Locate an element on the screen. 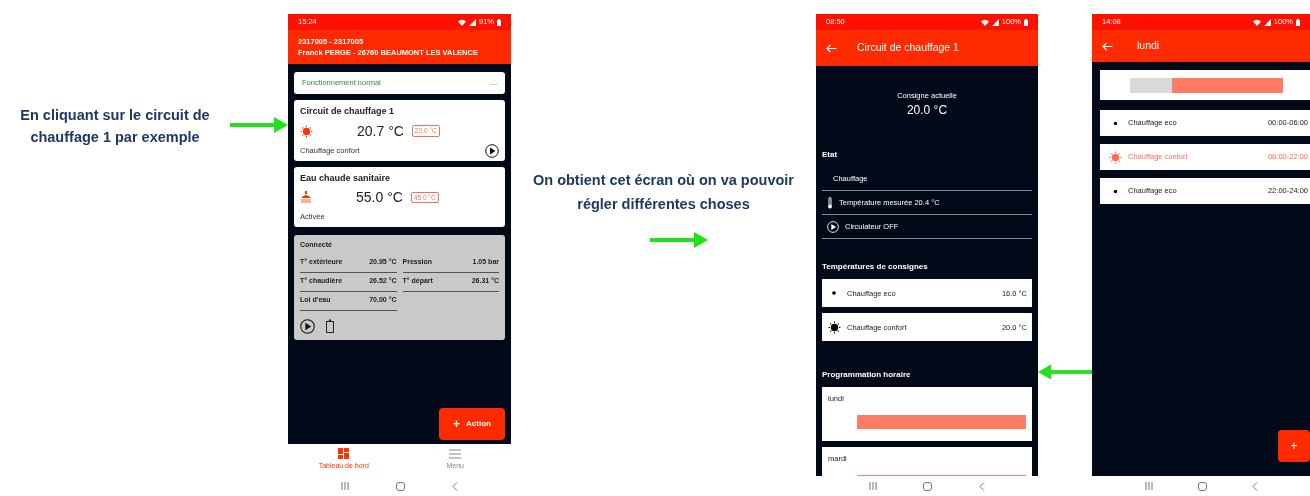  menu-icon is located at coordinates (455, 453).